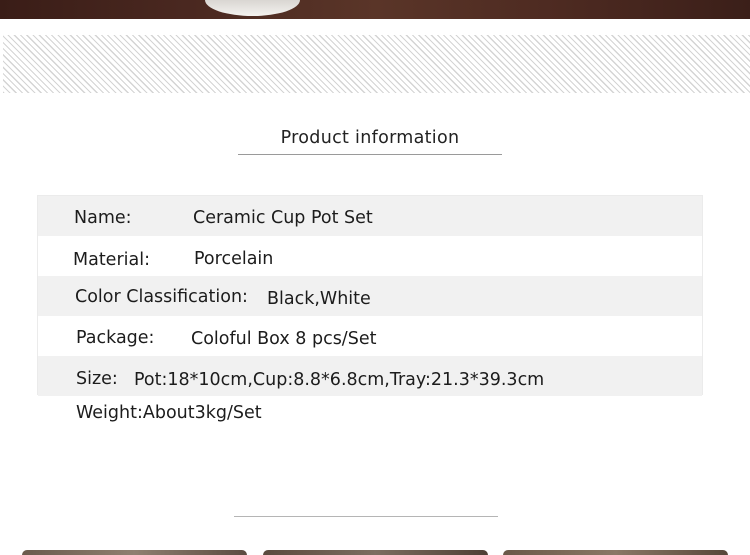  I want to click on info-row-package: Package: Coloful Box 8 pcs/Set, so click(370, 336).